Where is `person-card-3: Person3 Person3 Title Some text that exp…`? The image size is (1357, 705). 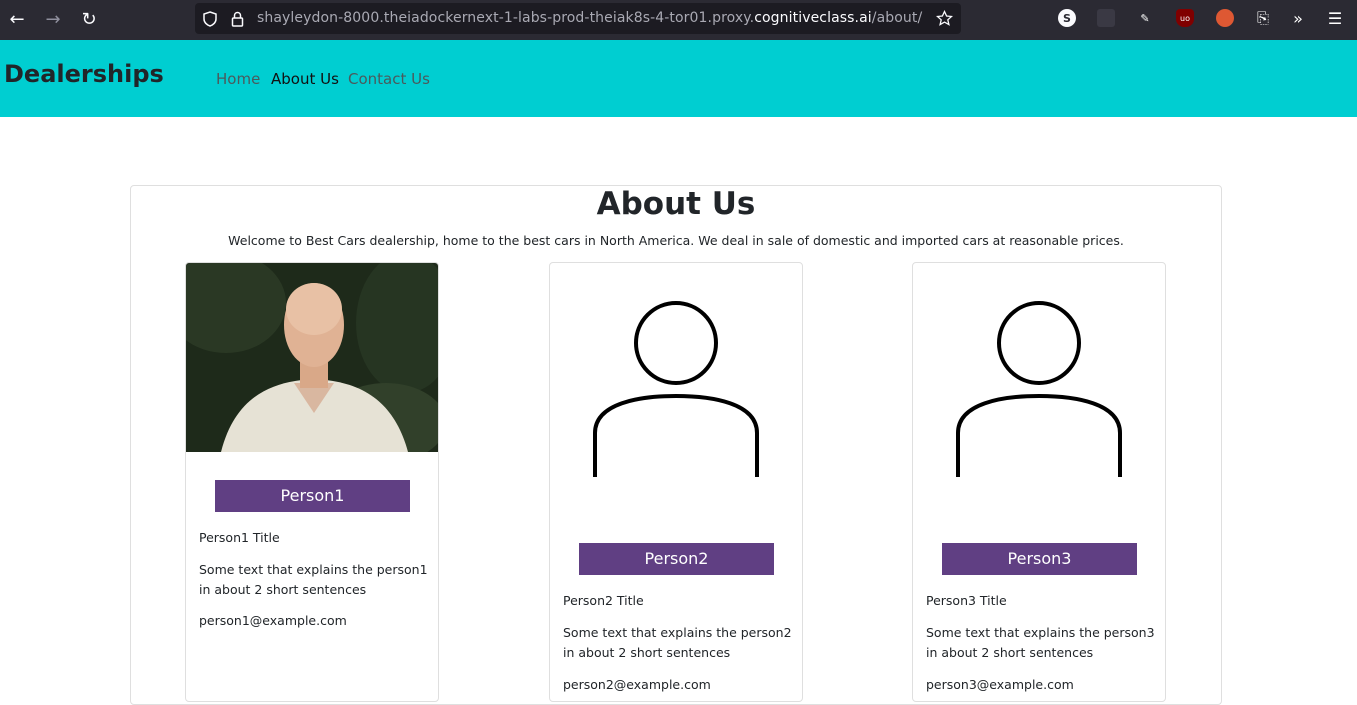 person-card-3: Person3 Person3 Title Some text that exp… is located at coordinates (1039, 482).